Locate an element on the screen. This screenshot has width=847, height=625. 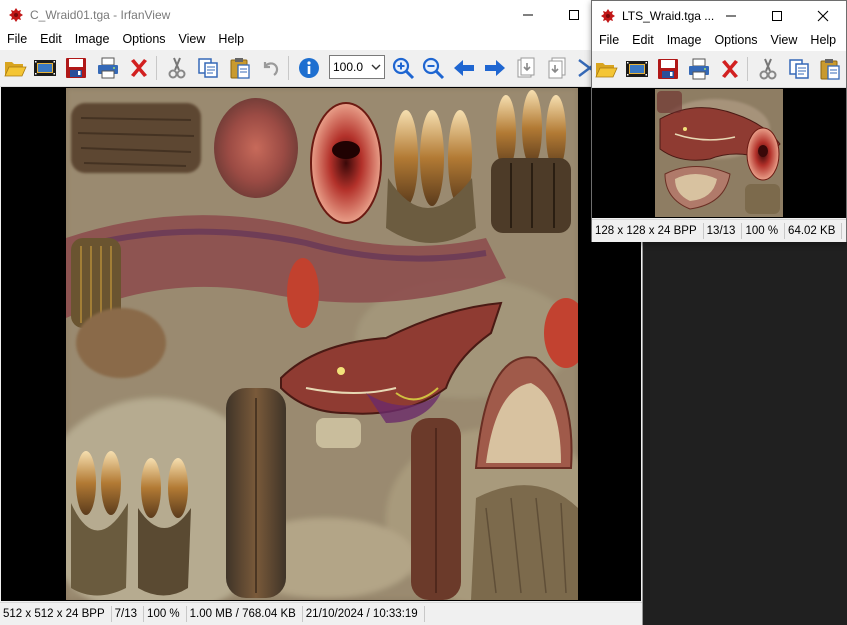
next-file-button is located at coordinates (495, 68).